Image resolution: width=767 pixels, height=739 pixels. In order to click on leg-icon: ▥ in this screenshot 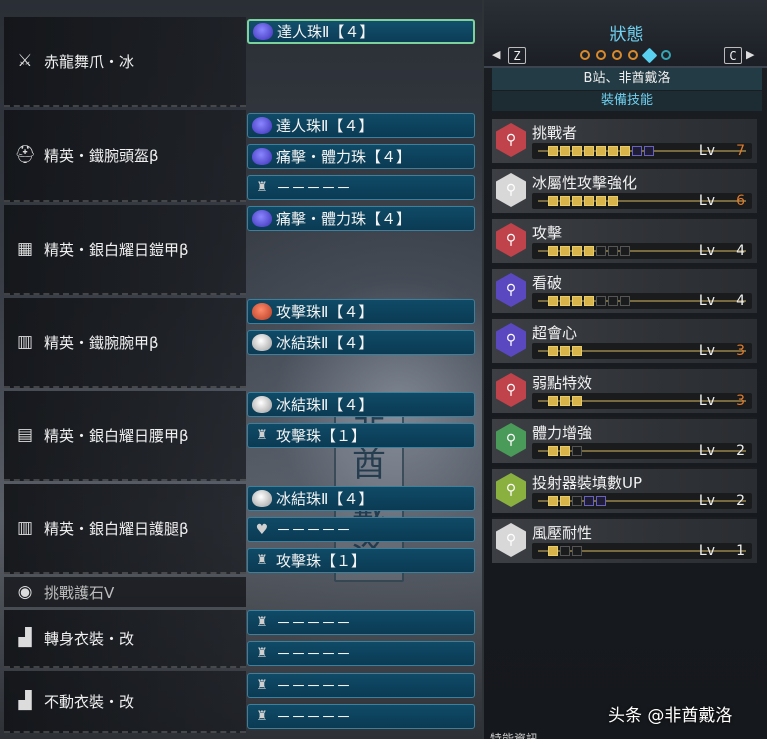, I will do `click(25, 528)`.